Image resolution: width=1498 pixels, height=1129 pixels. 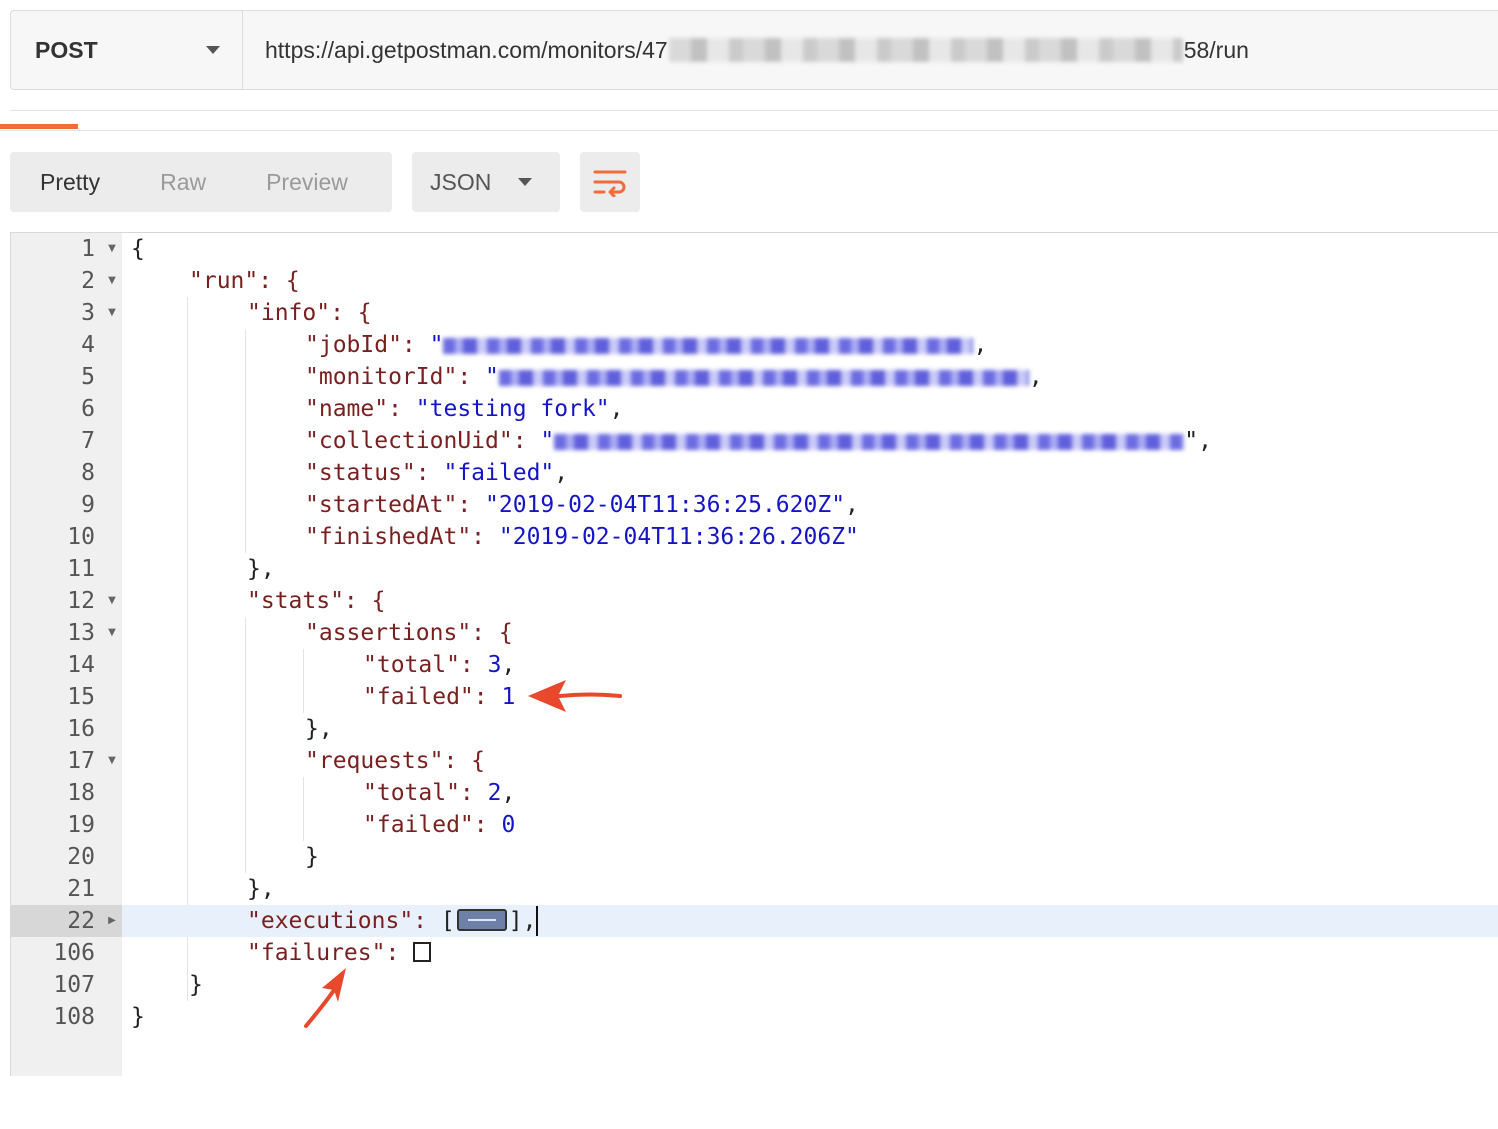 What do you see at coordinates (39, 126) in the screenshot?
I see `active-tab-indicator` at bounding box center [39, 126].